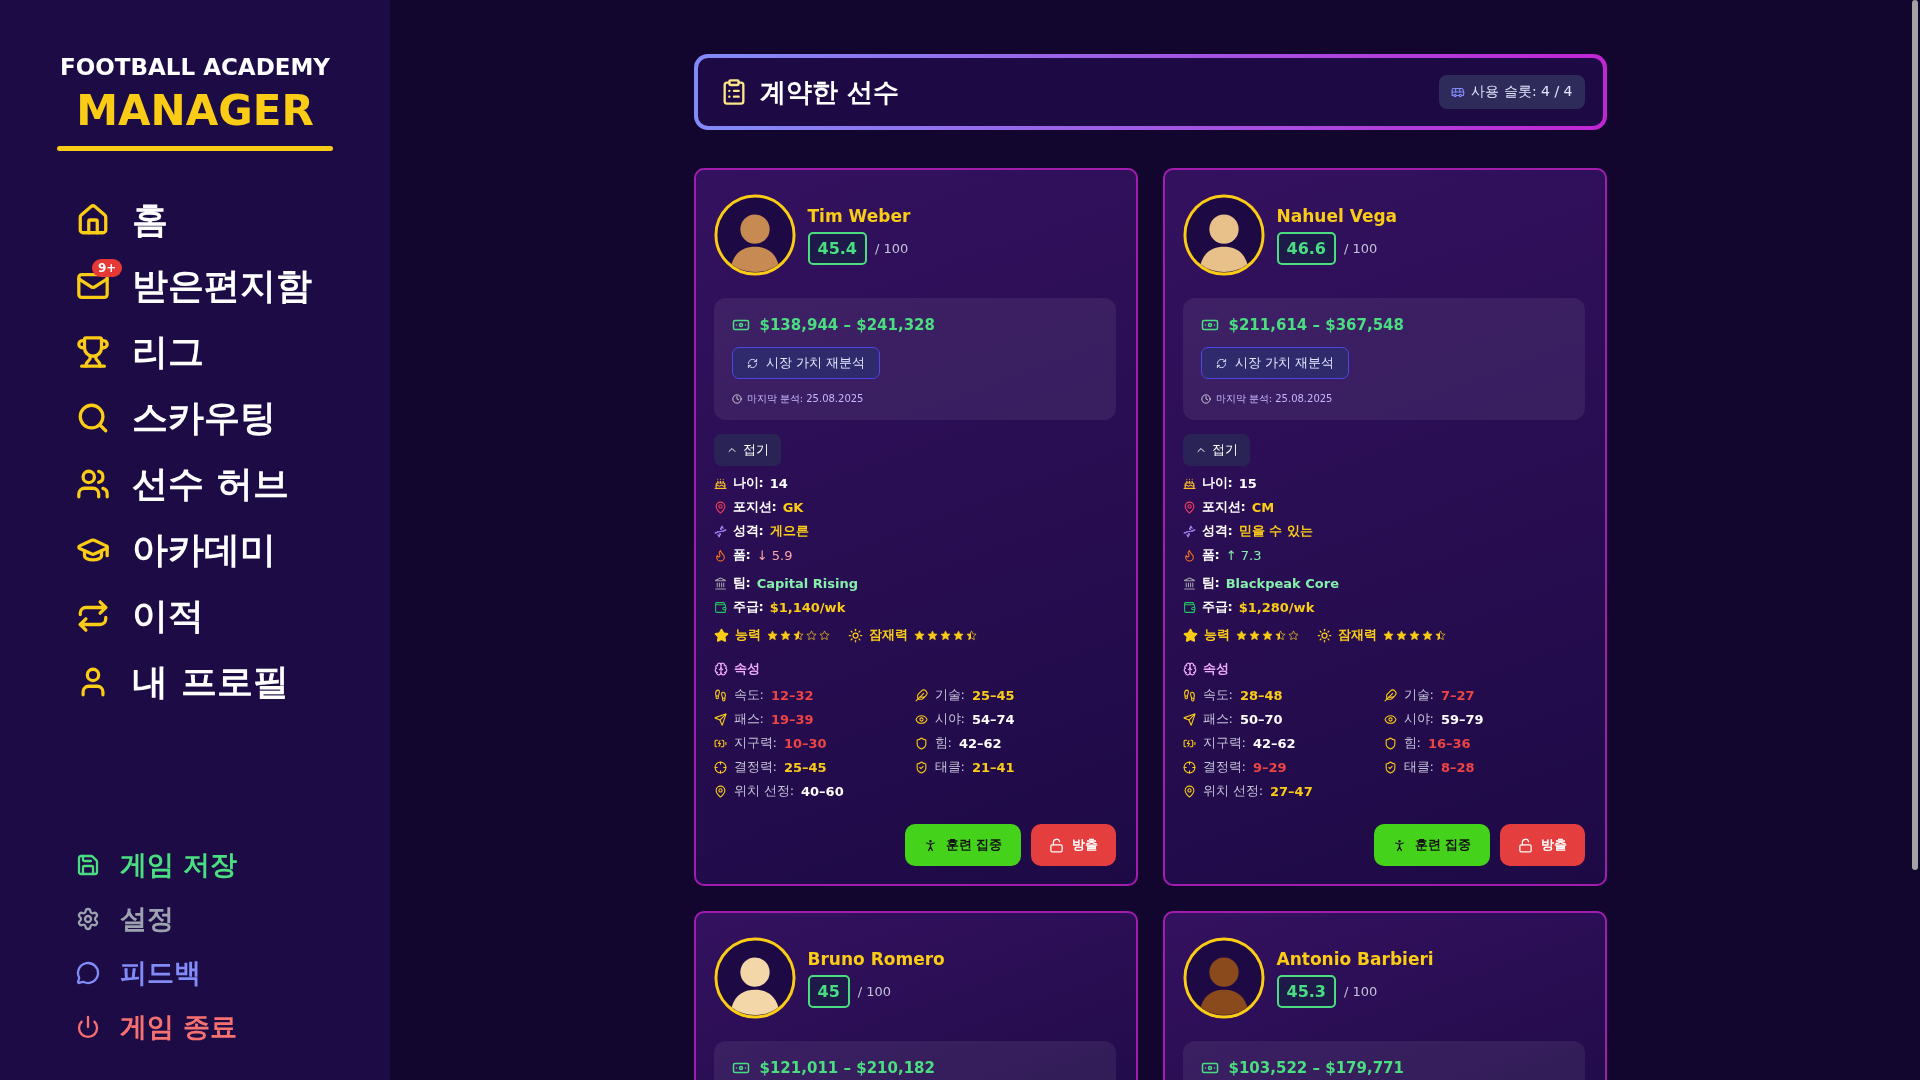  Describe the element at coordinates (233, 682) in the screenshot. I see `nav-item: 내 프로필` at that location.